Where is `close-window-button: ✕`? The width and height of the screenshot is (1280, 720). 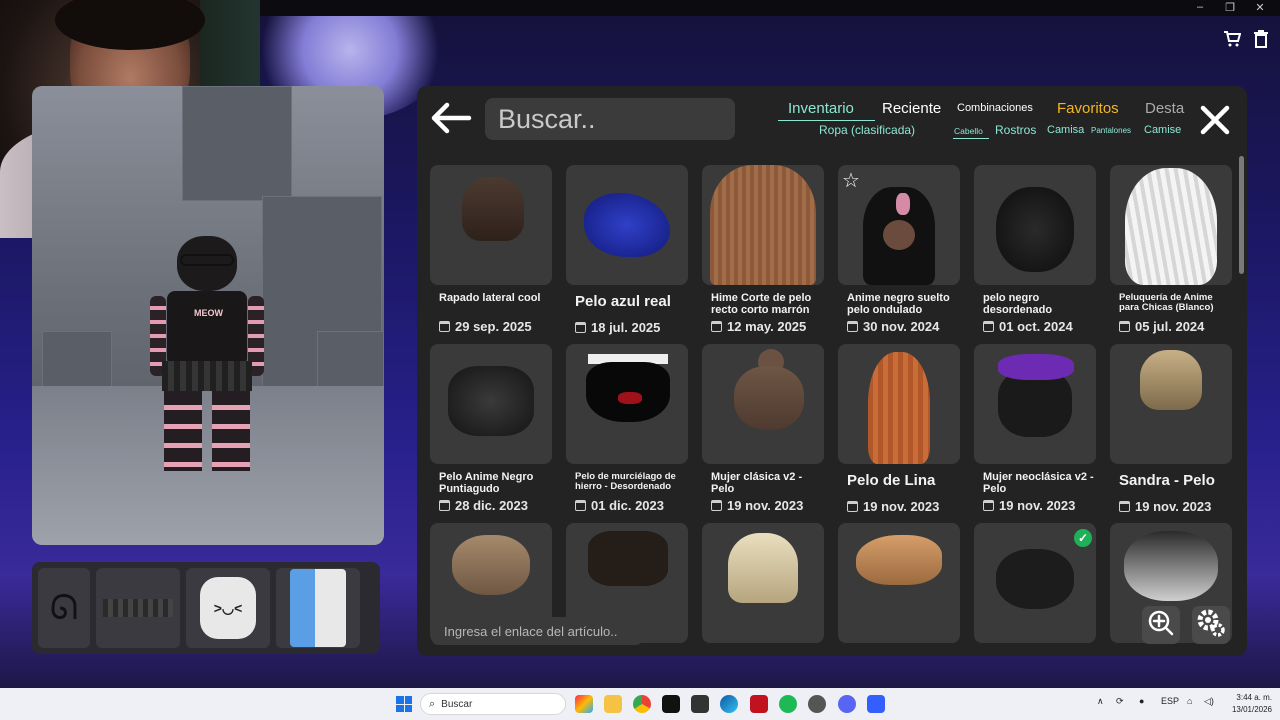 close-window-button: ✕ is located at coordinates (1260, 7).